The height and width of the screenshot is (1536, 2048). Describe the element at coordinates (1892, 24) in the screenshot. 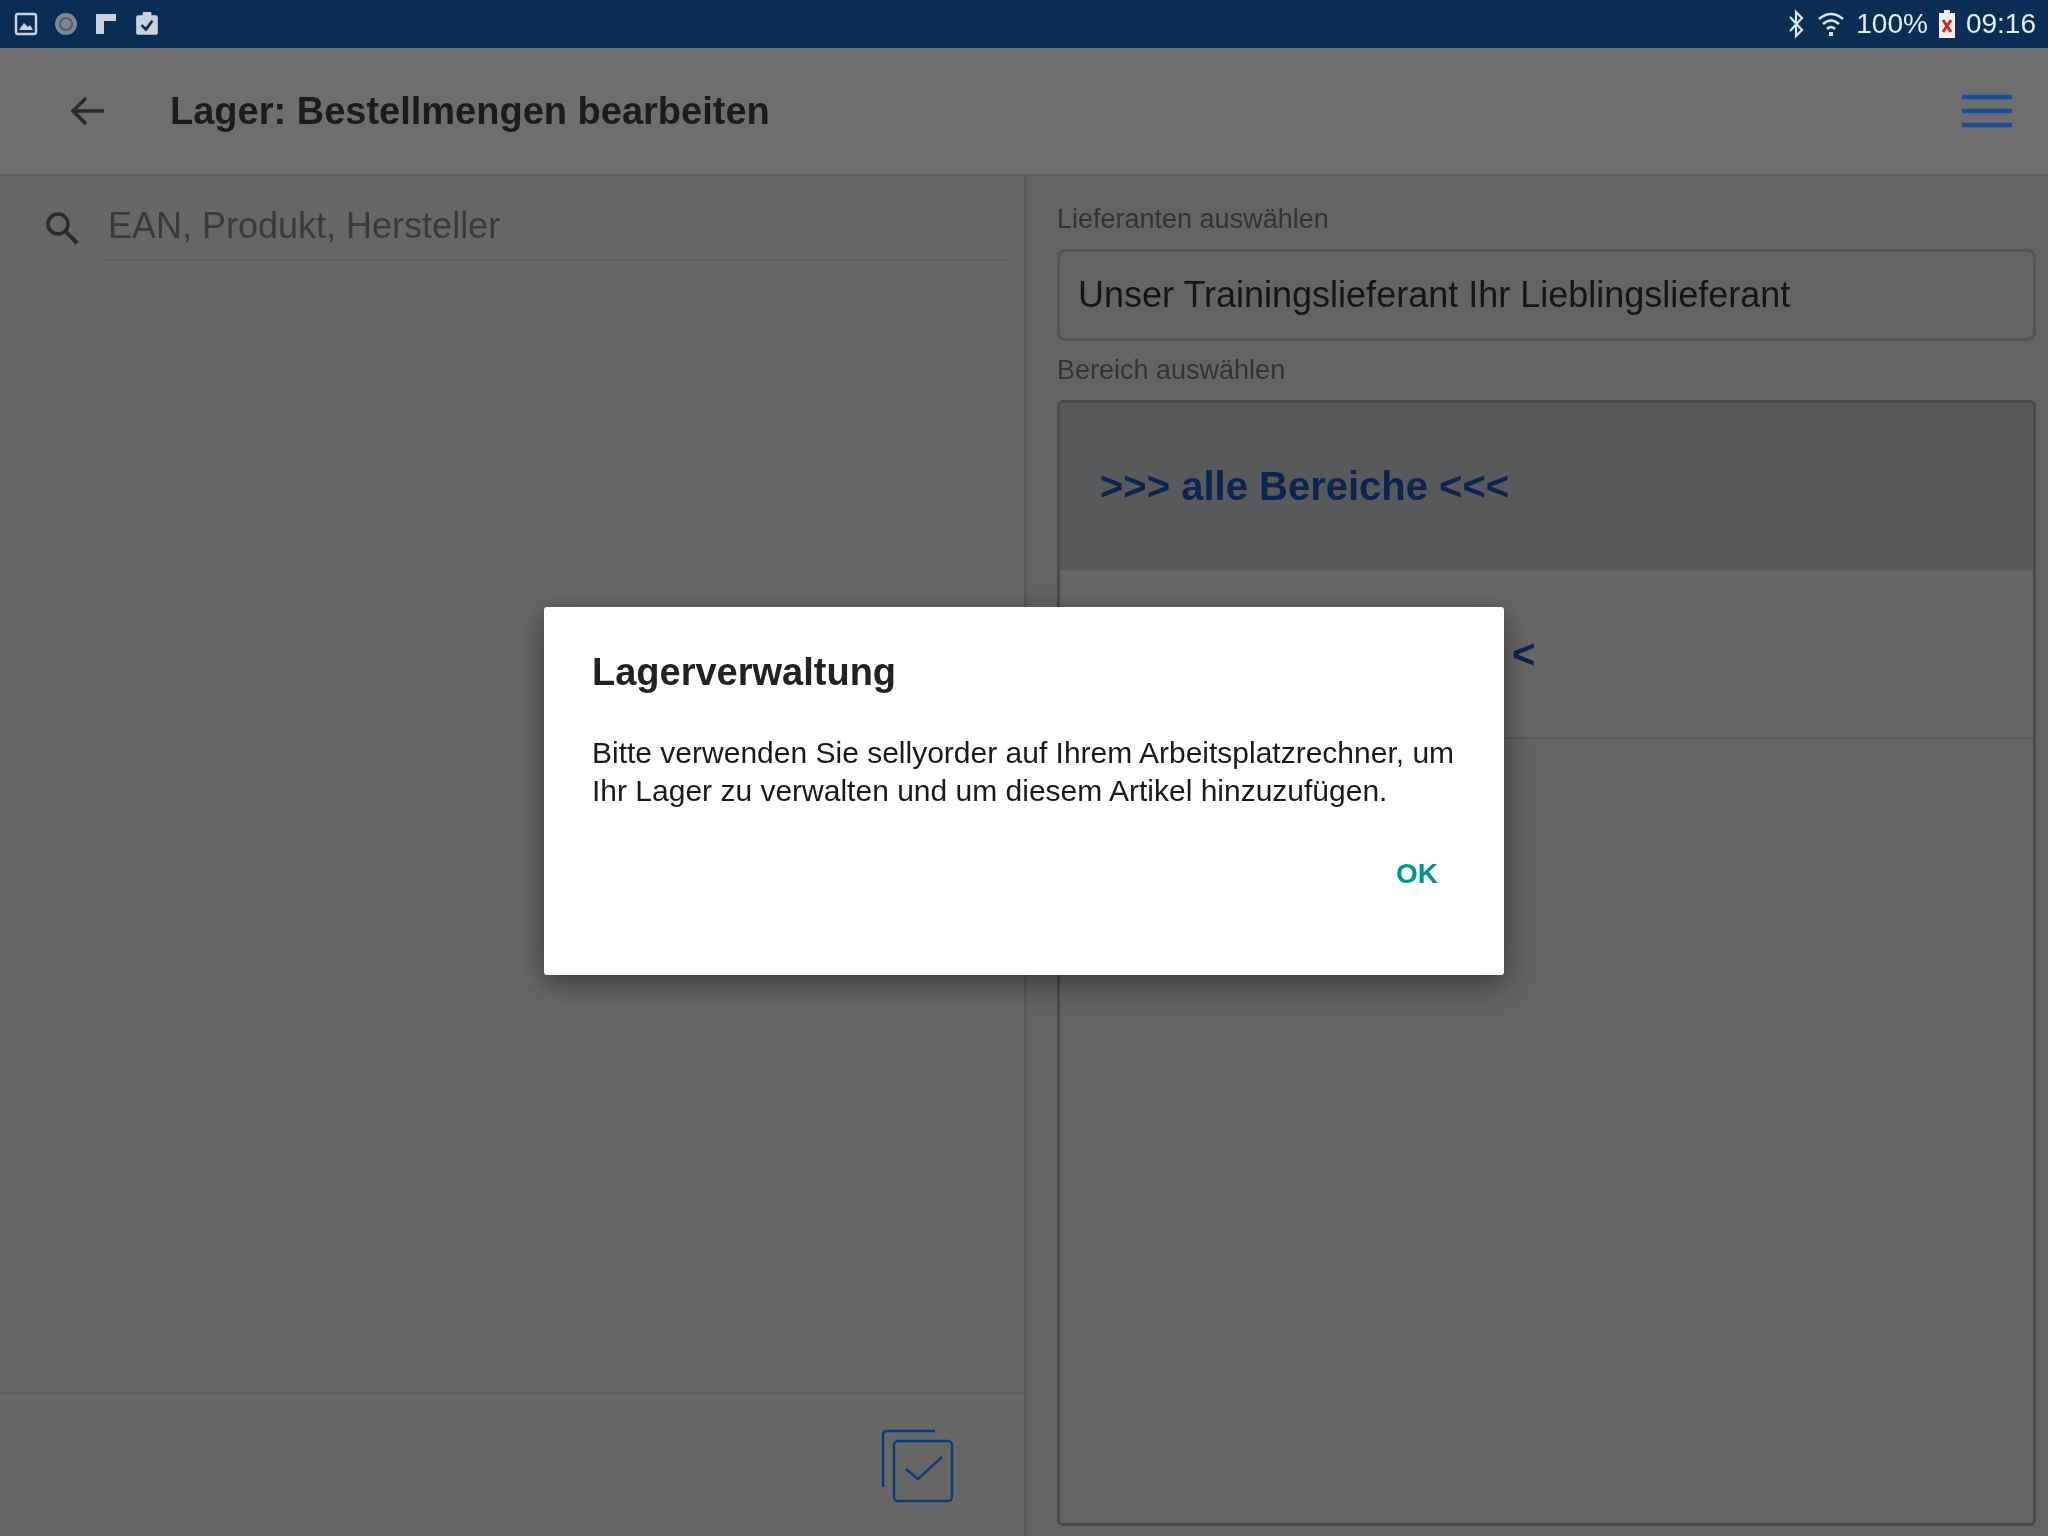

I see `battery-percent: 100%` at that location.